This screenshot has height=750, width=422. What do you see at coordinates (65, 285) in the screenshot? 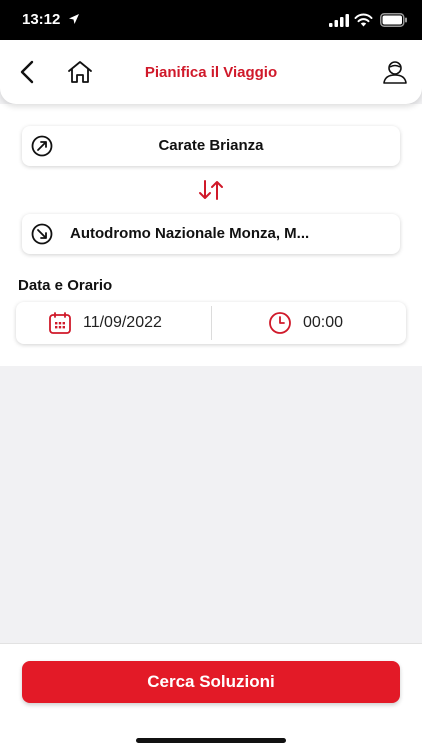
I see `datetime-section-label: Data e Orario` at bounding box center [65, 285].